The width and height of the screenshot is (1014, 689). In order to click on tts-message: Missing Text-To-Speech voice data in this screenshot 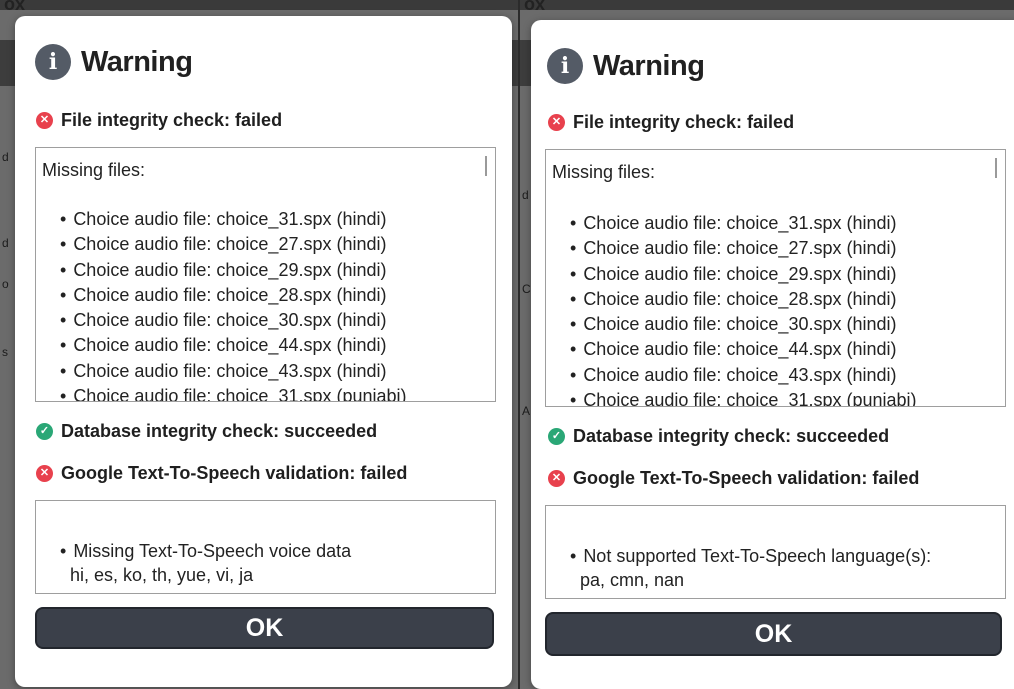, I will do `click(205, 551)`.